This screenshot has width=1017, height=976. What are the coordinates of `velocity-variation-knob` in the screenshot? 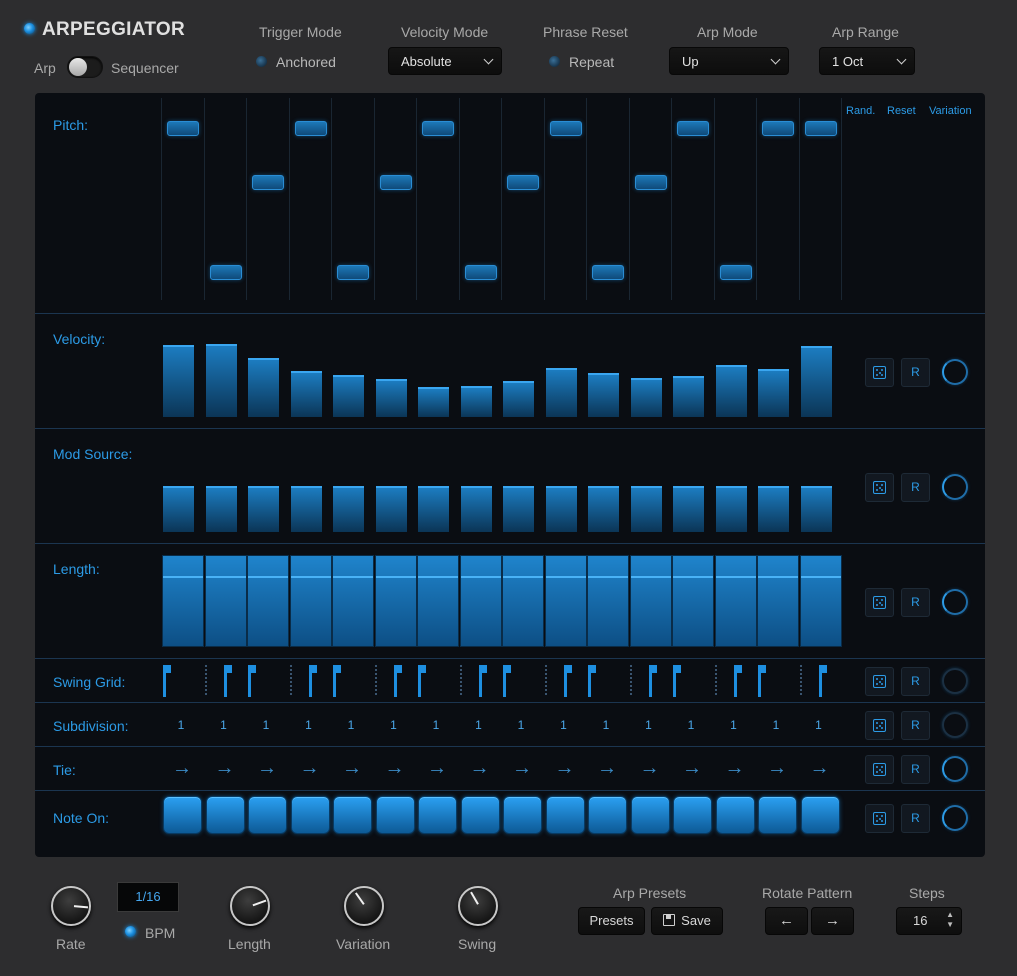 It's located at (955, 372).